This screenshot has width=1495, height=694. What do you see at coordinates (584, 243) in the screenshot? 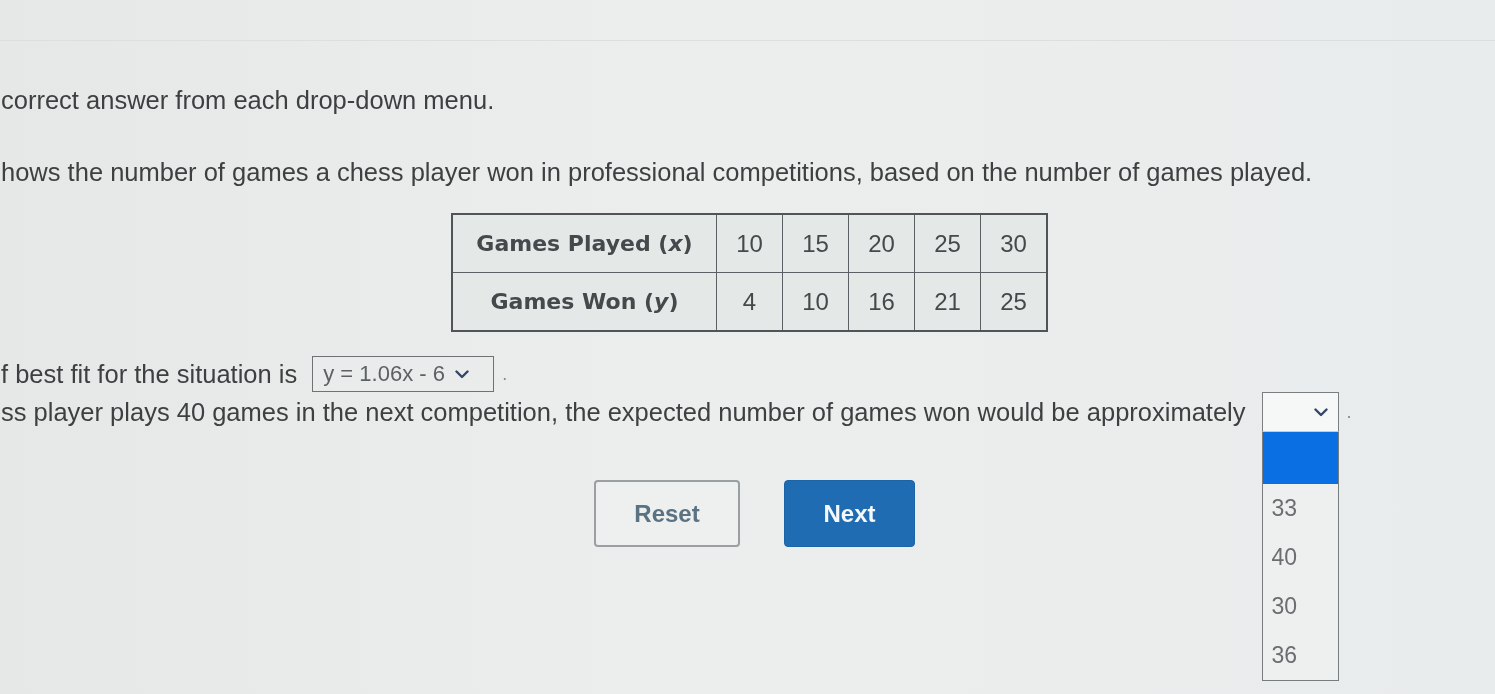
I see `table-header-cell: Games Played (x)` at bounding box center [584, 243].